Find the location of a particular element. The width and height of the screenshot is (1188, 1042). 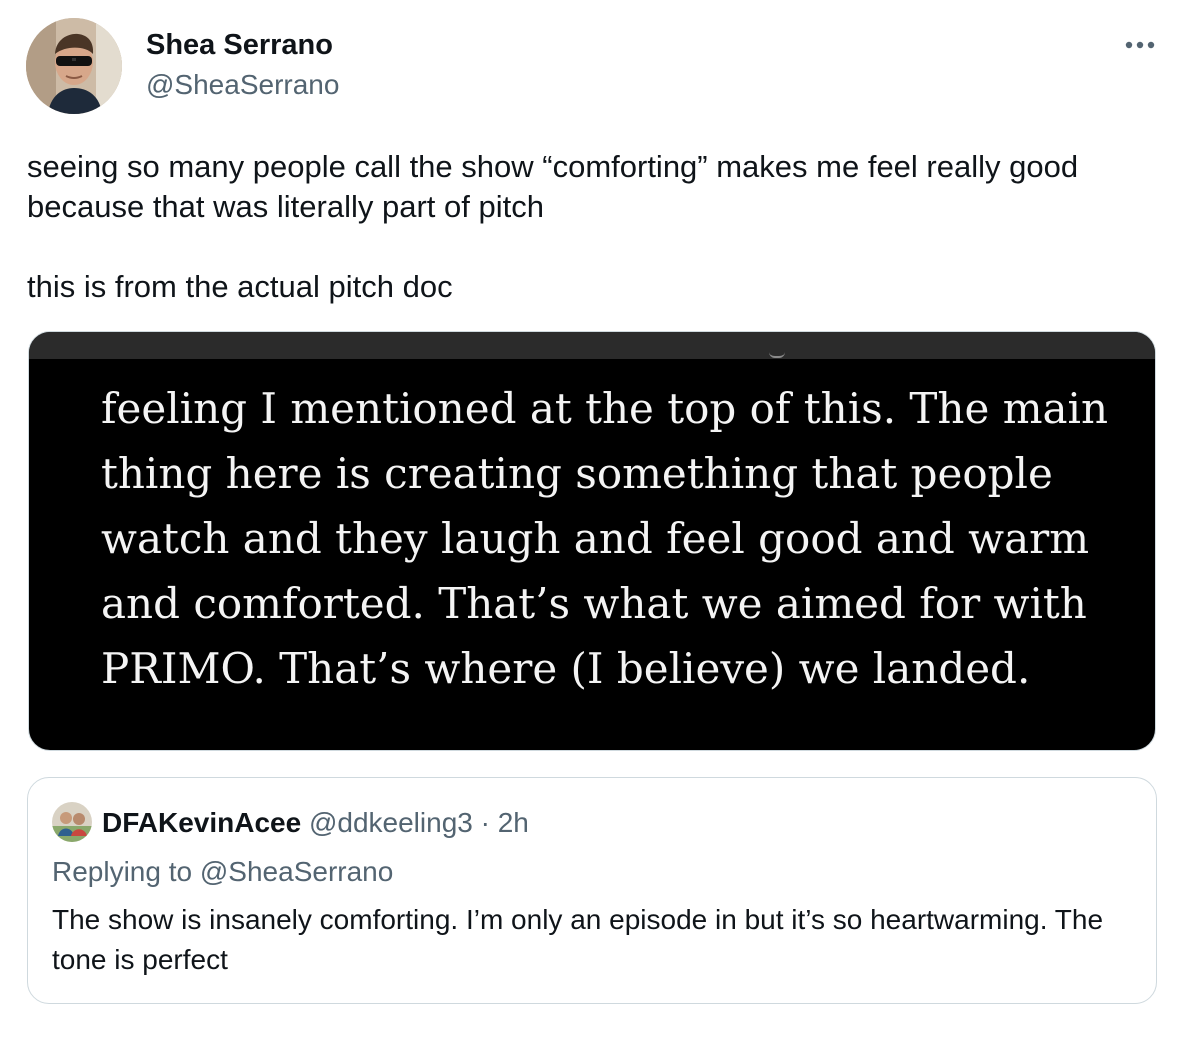

media-top-bar is located at coordinates (592, 345).